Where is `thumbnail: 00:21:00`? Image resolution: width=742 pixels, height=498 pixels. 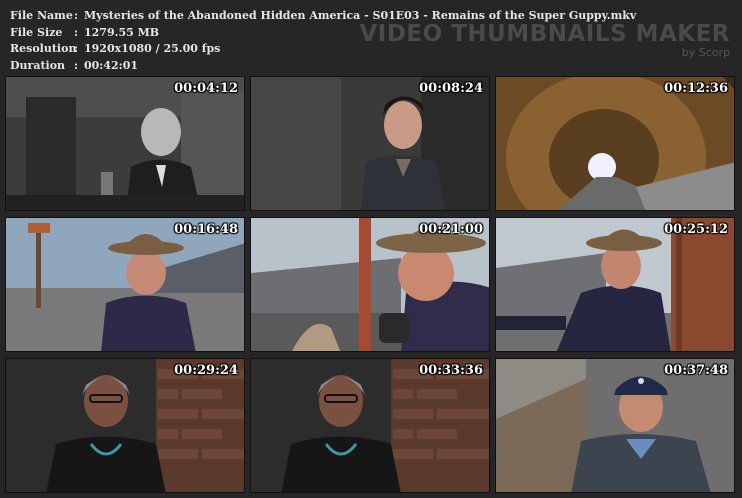
thumbnail: 00:21:00 is located at coordinates (370, 284).